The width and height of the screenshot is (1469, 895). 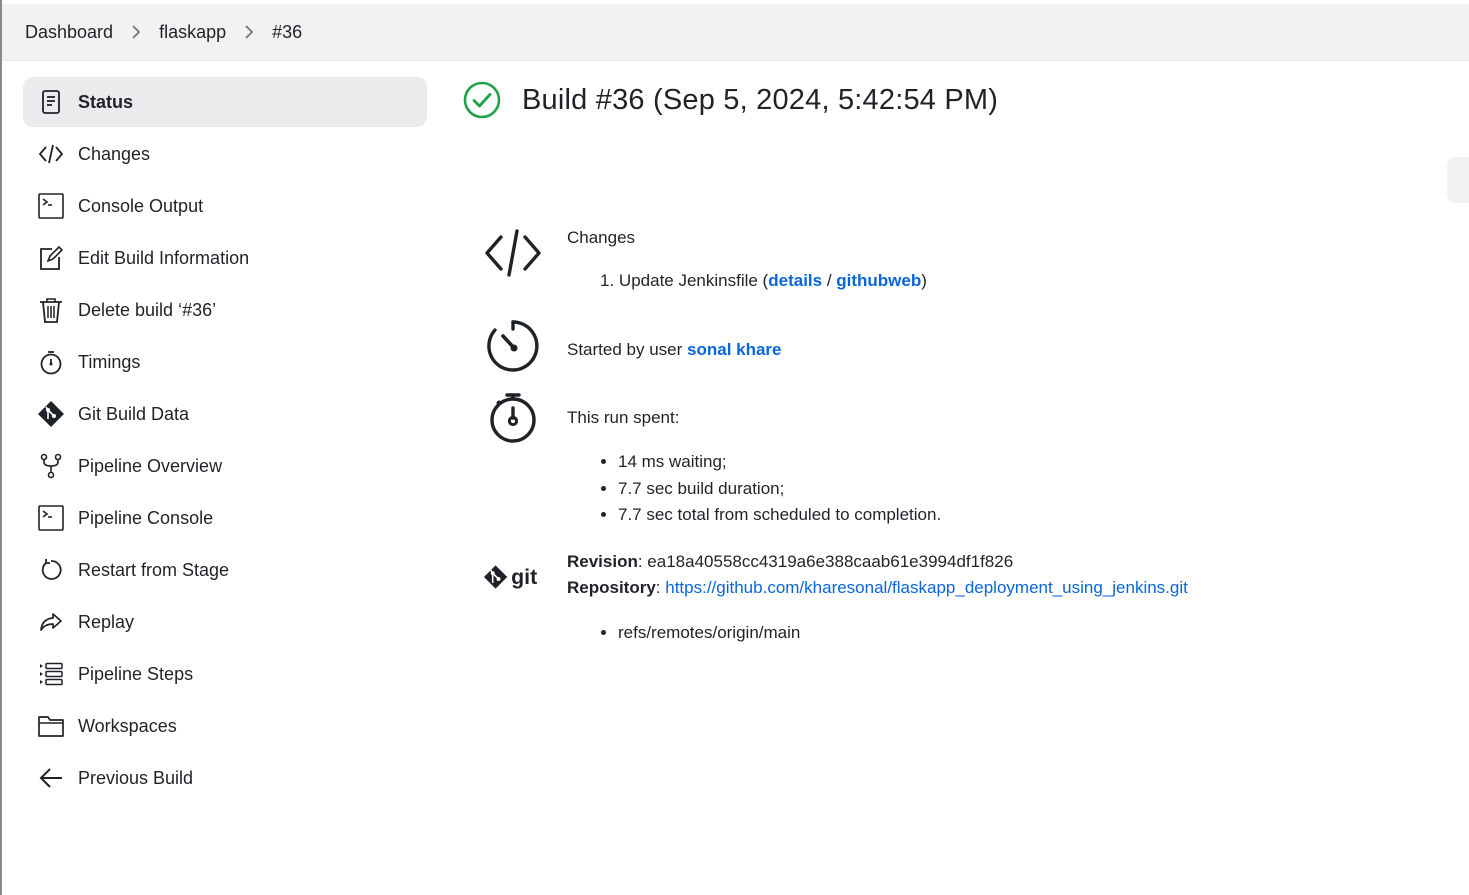 What do you see at coordinates (760, 99) in the screenshot?
I see `build-title: Build #36 (Sep 5, 2024, 5:42:54 PM)` at bounding box center [760, 99].